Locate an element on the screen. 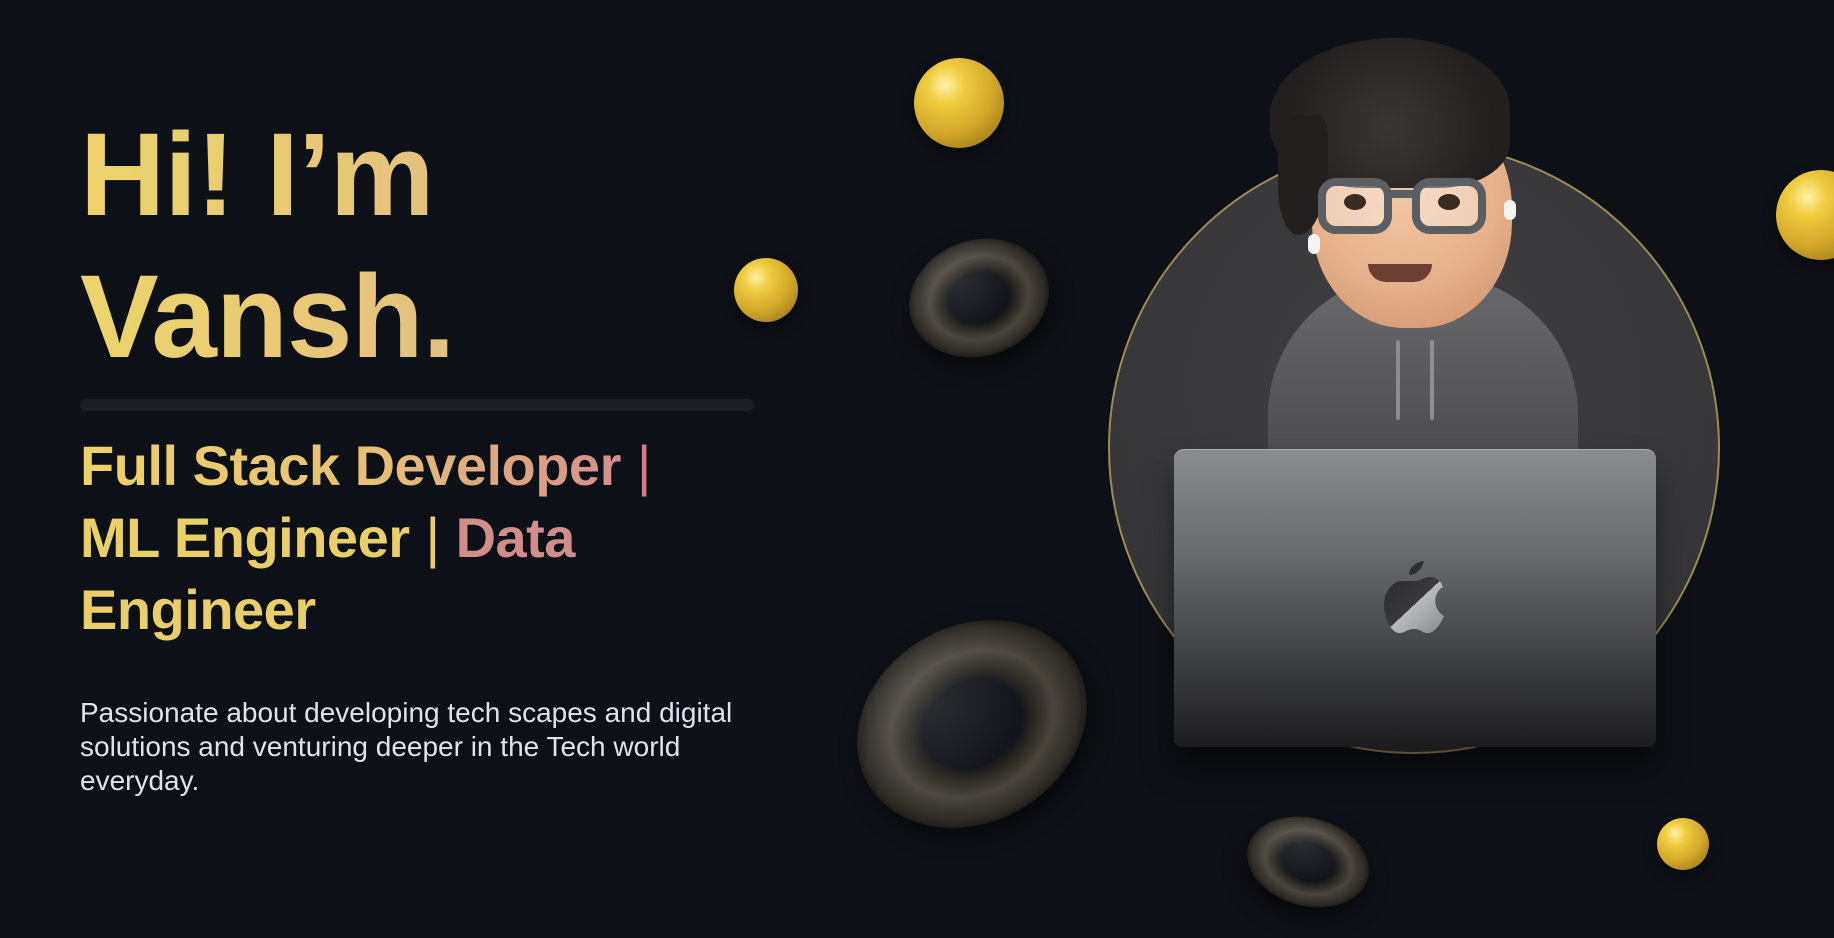 The height and width of the screenshot is (938, 1834). avatar-smile is located at coordinates (1400, 273).